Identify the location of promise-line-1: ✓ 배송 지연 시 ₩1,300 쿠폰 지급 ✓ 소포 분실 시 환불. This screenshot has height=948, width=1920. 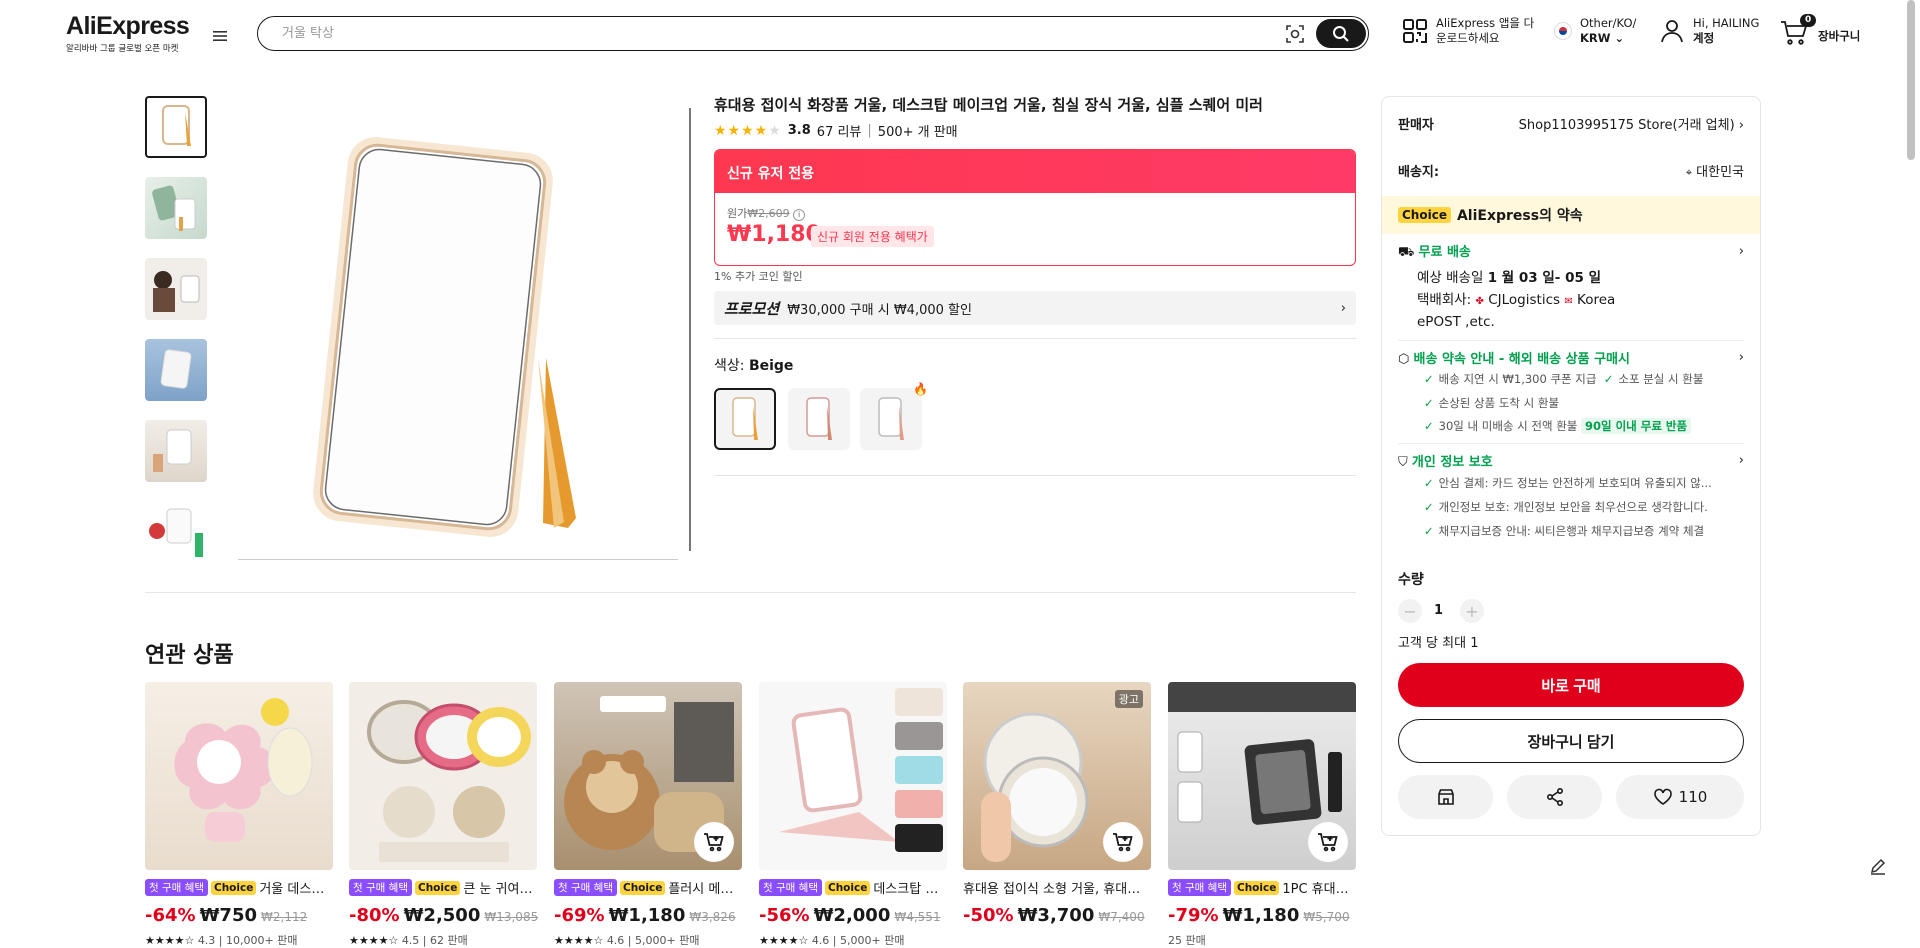
(1564, 379).